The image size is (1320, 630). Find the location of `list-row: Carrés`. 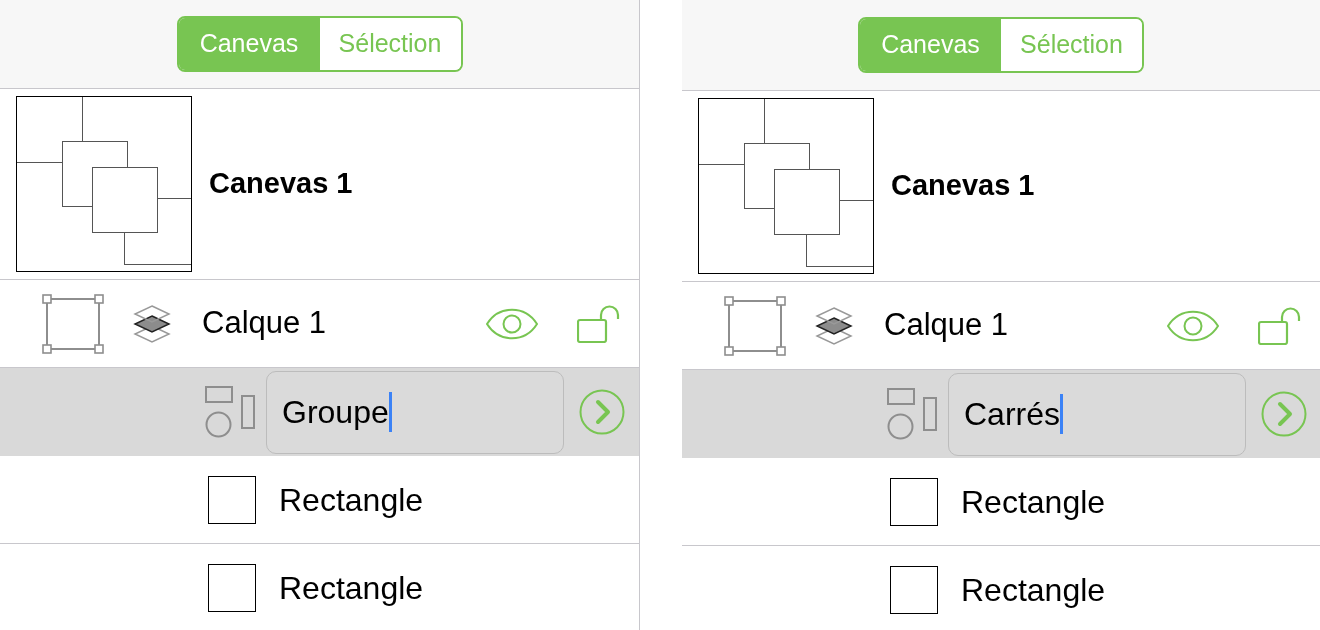

list-row: Carrés is located at coordinates (1001, 414).